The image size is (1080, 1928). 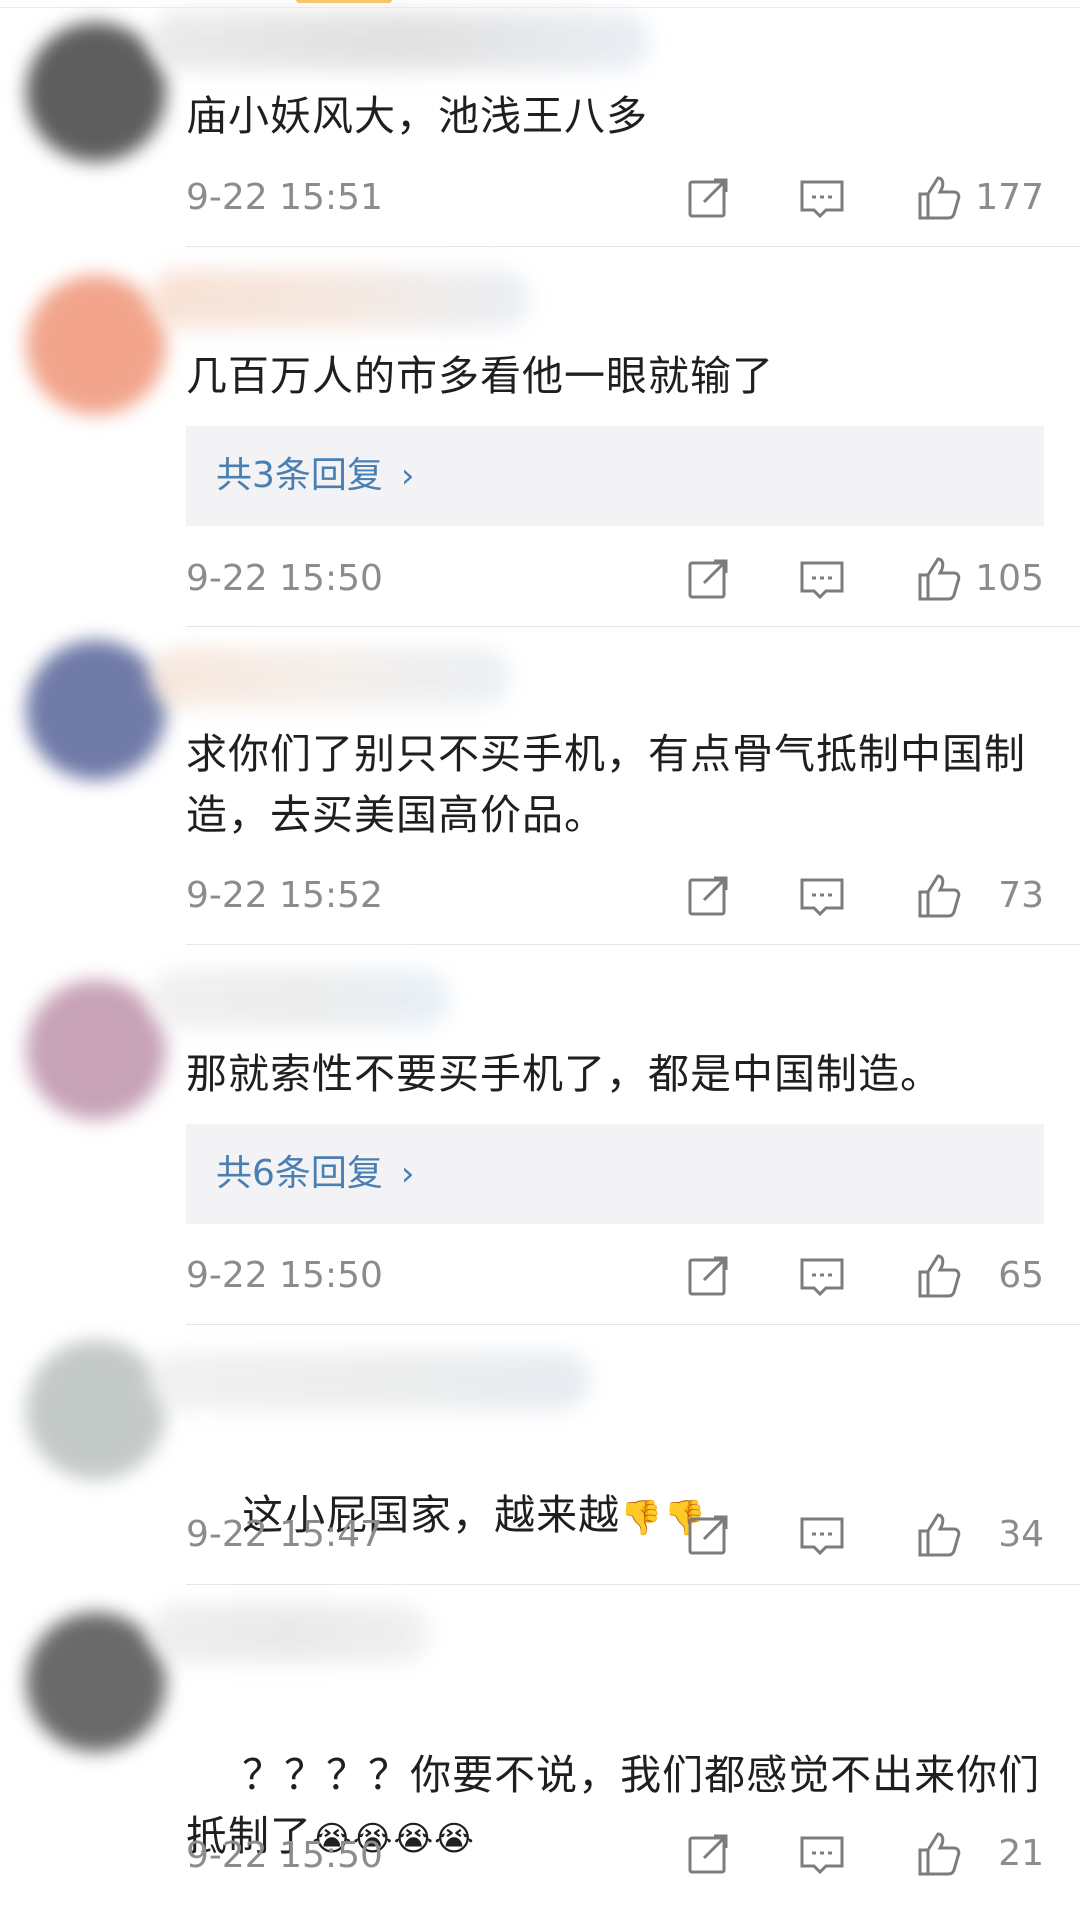 I want to click on like-count: 34, so click(x=1021, y=1534).